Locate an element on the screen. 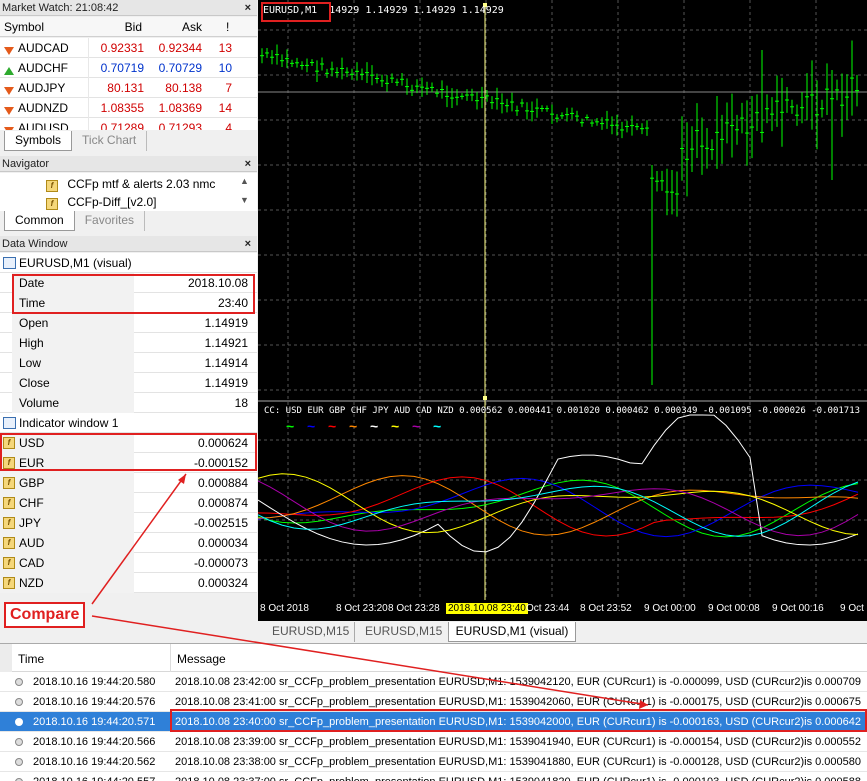 The image size is (867, 781). data-window-row: Volume 18 is located at coordinates (128, 403).